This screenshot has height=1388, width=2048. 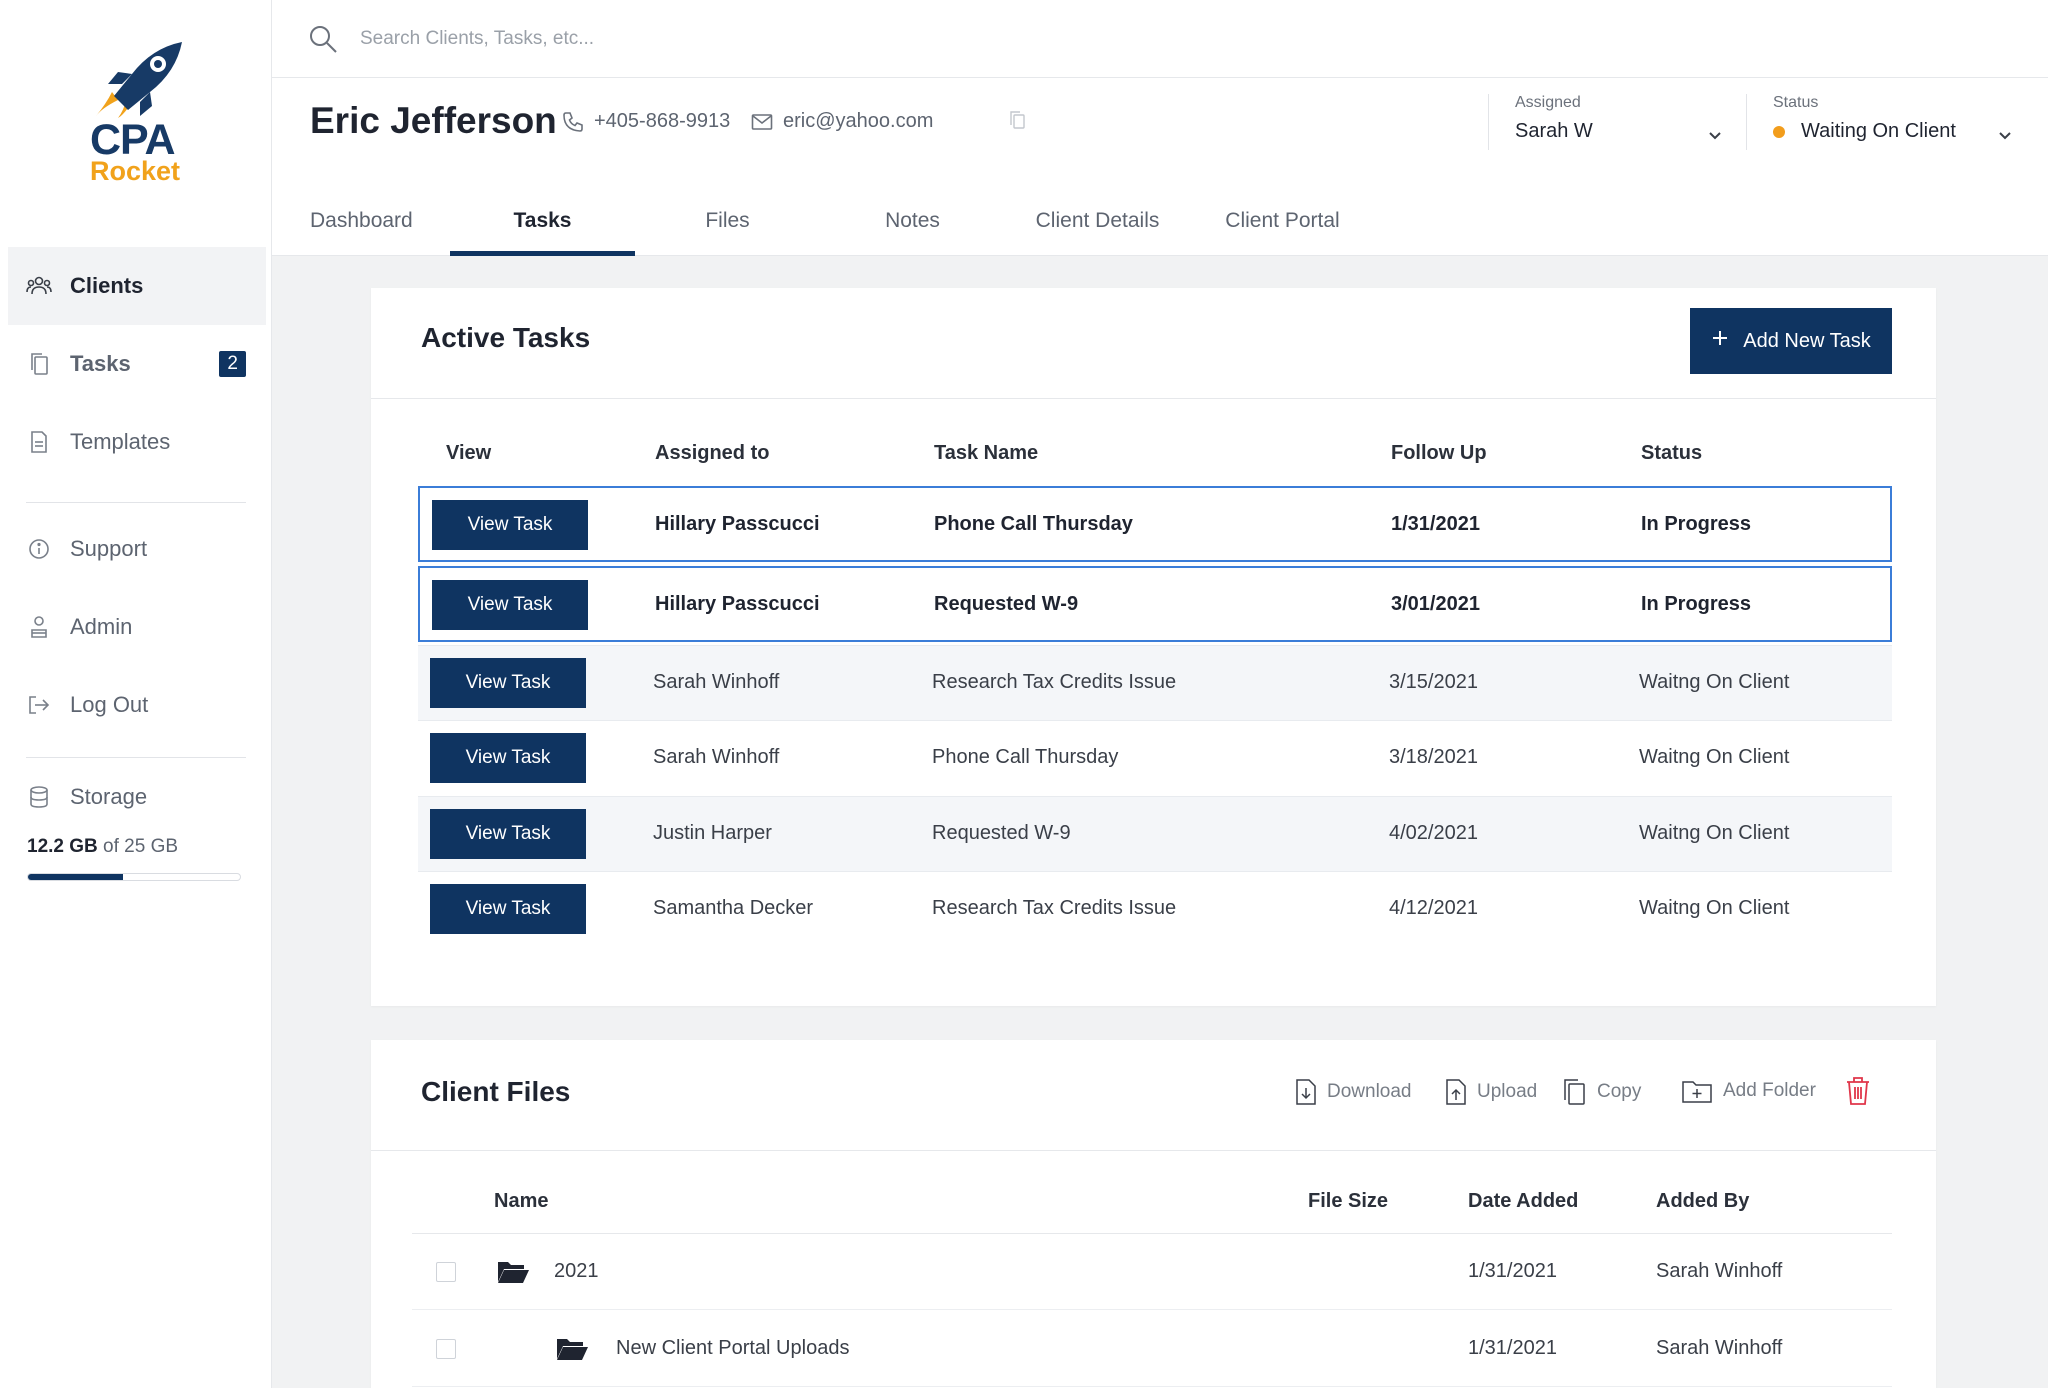 What do you see at coordinates (733, 1348) in the screenshot?
I see `file-name: New Client Portal Uploads` at bounding box center [733, 1348].